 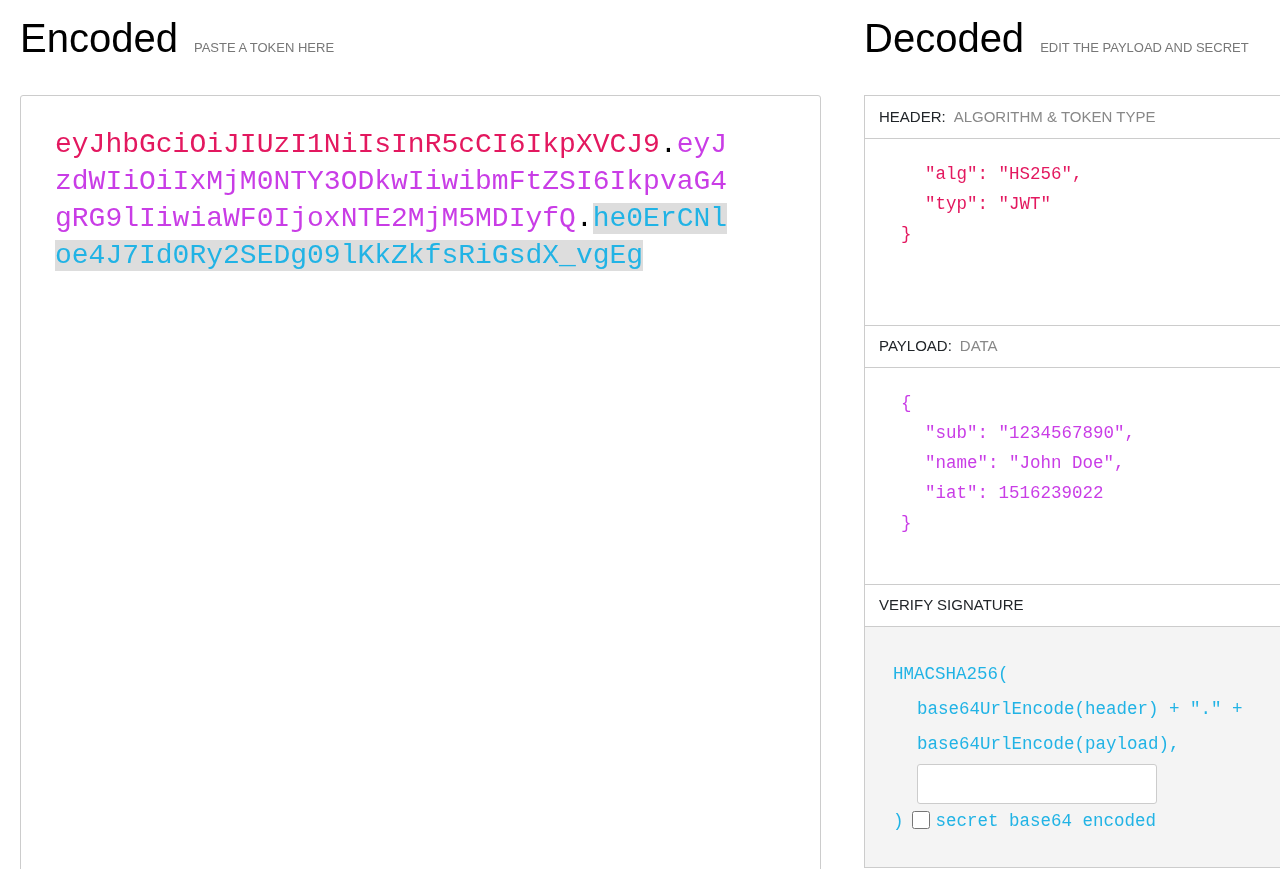 What do you see at coordinates (912, 116) in the screenshot?
I see `panel-title: HEADER:` at bounding box center [912, 116].